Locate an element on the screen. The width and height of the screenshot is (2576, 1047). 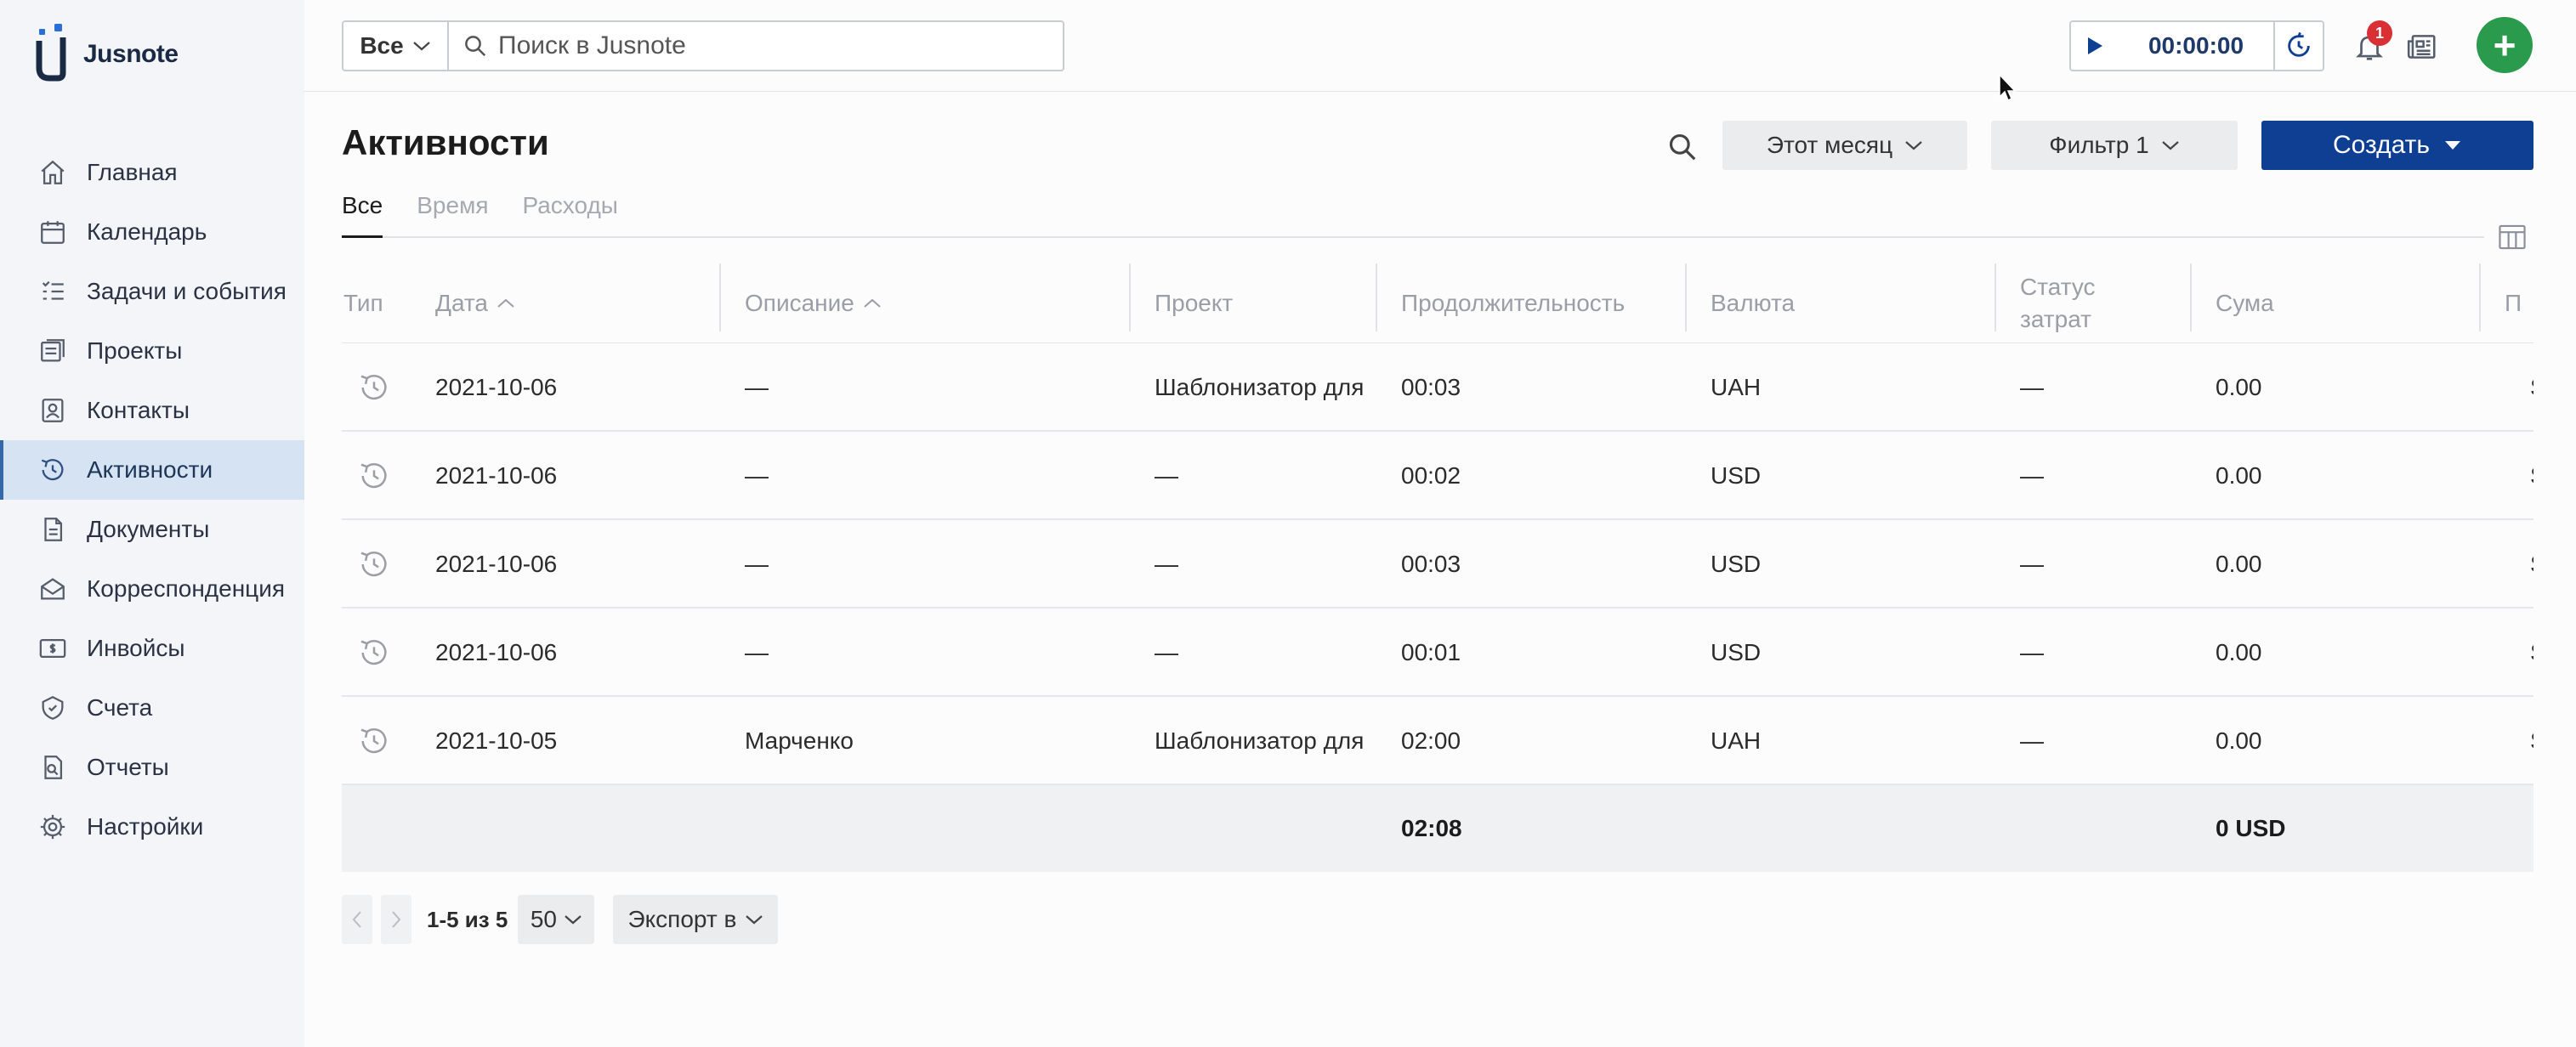
reports-icon is located at coordinates (53, 767).